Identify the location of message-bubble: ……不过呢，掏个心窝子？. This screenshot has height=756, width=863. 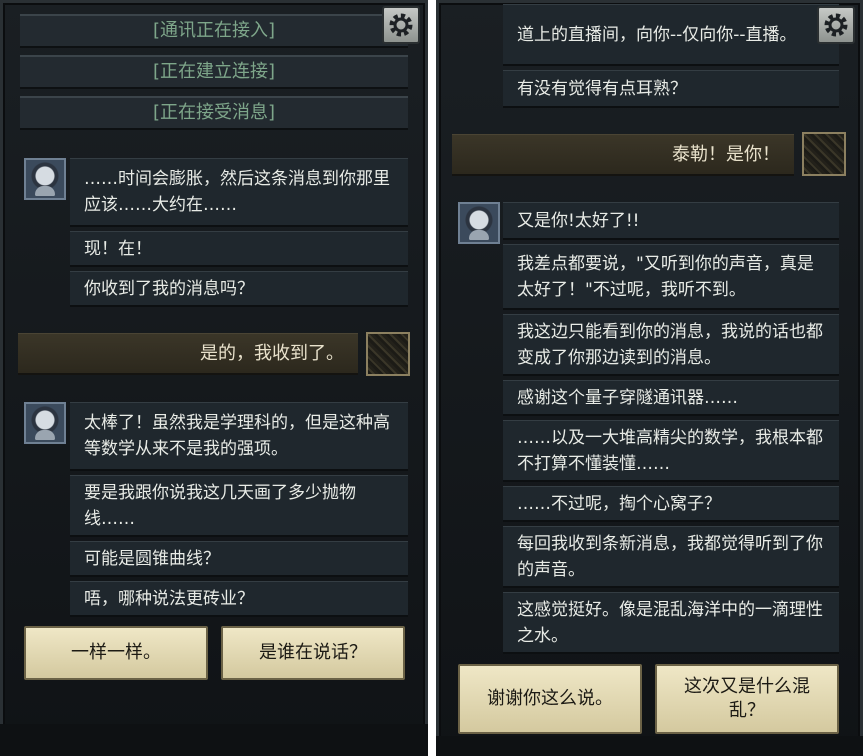
(671, 504).